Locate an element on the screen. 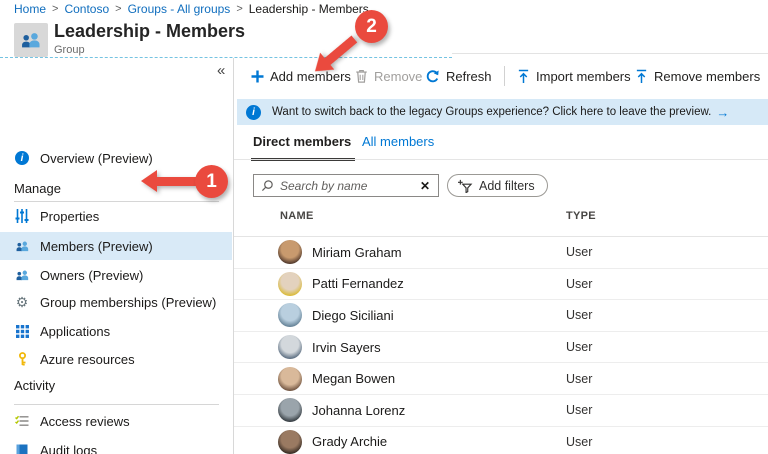 The image size is (768, 454). tab-all-members: All members is located at coordinates (398, 141).